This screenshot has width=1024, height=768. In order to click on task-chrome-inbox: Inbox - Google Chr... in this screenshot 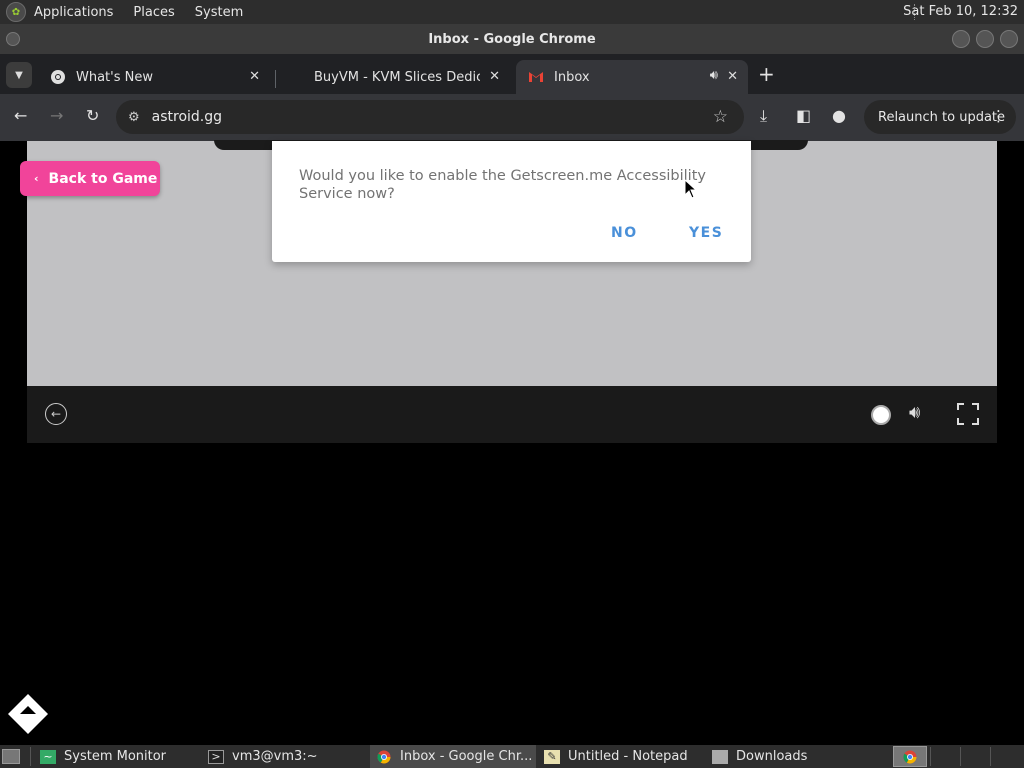, I will do `click(453, 756)`.